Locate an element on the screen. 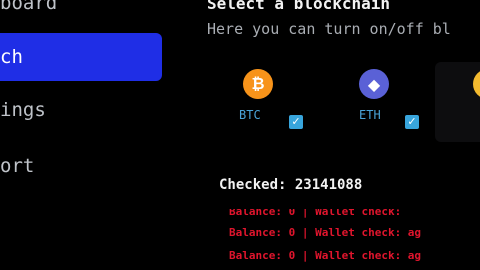 The image size is (480, 270). eth-checkbox: ✓ is located at coordinates (412, 122).